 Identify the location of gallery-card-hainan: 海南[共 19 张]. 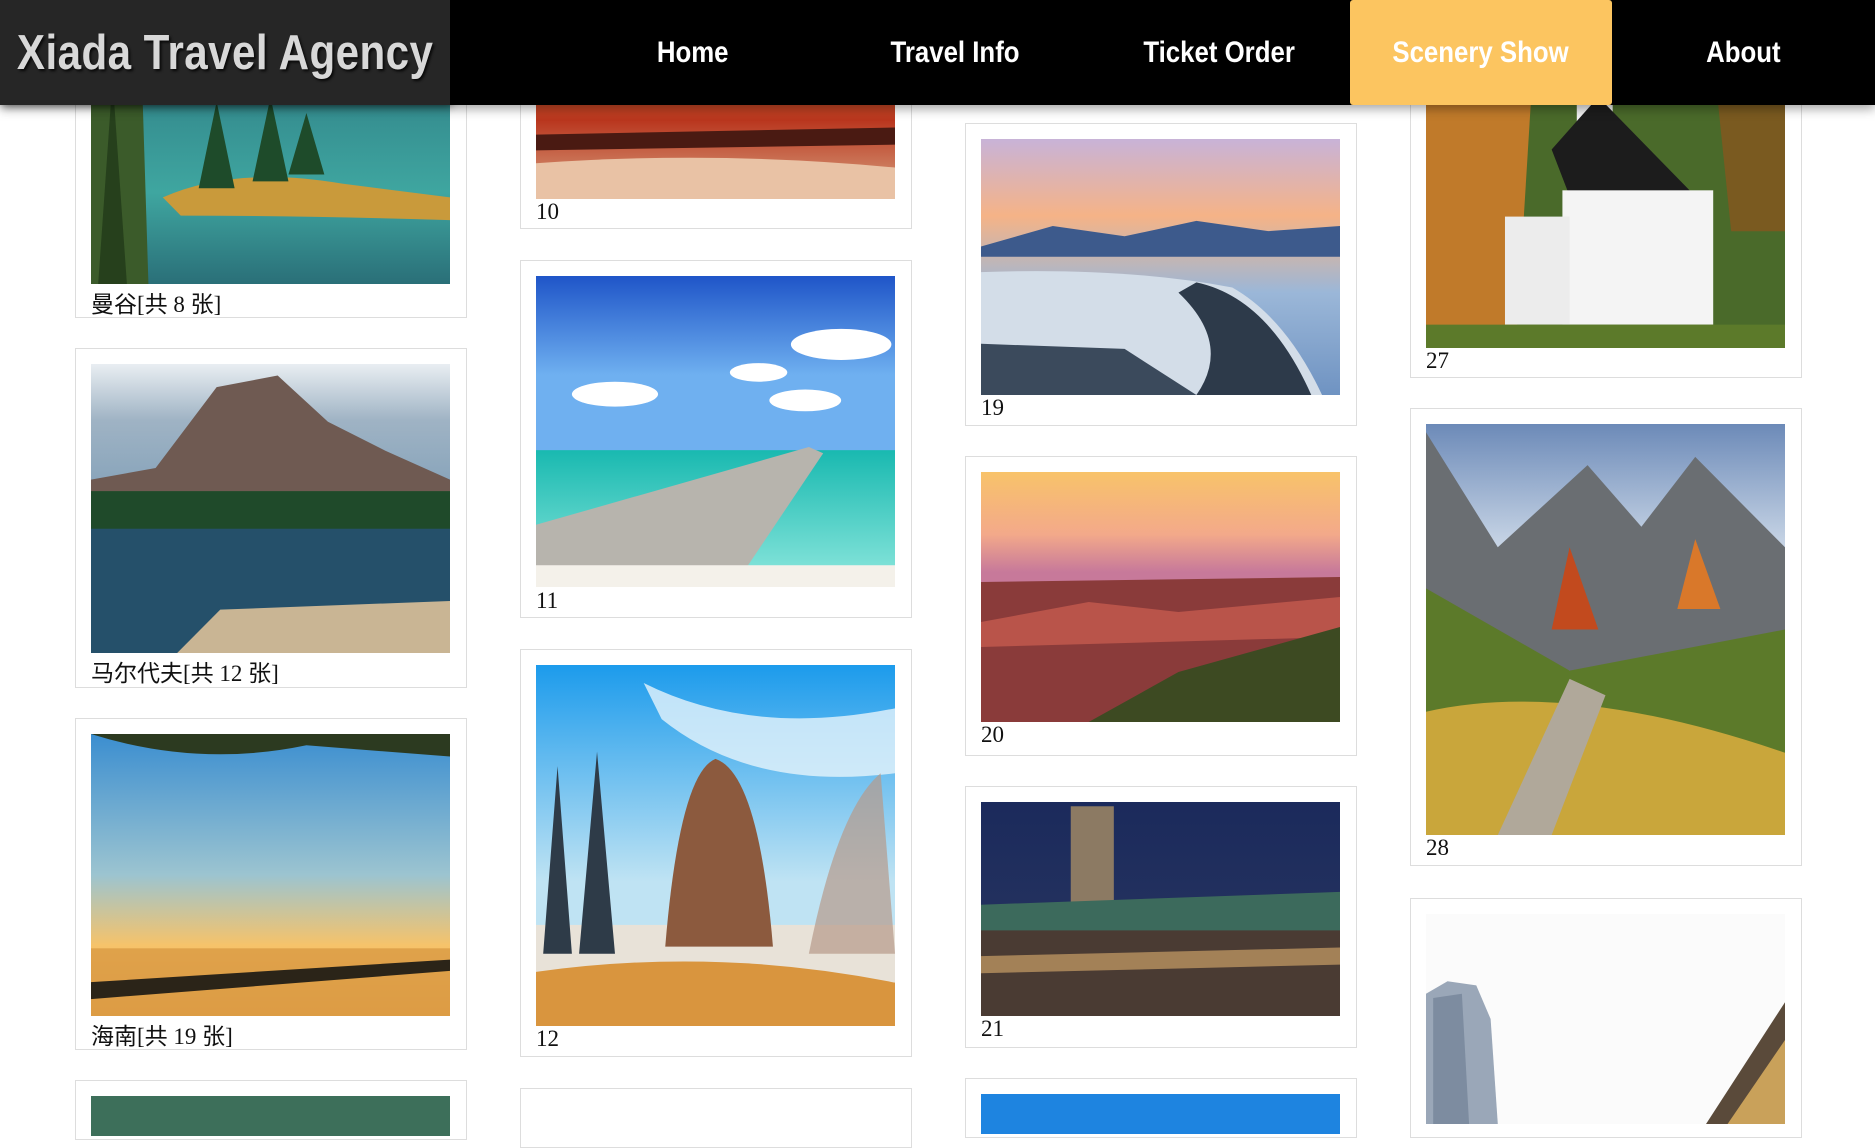
(271, 884).